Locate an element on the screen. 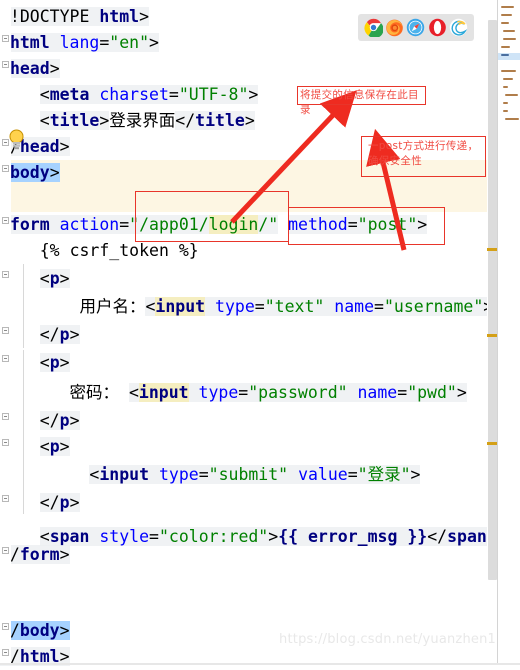 The image size is (520, 670). annotation-highlight-method-value is located at coordinates (366, 226).